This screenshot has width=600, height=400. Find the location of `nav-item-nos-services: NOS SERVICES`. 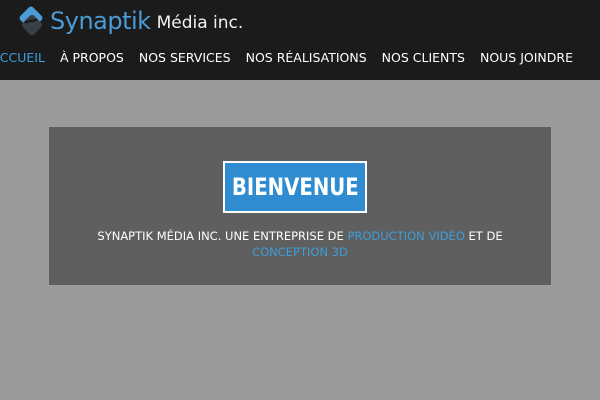

nav-item-nos-services: NOS SERVICES is located at coordinates (185, 57).